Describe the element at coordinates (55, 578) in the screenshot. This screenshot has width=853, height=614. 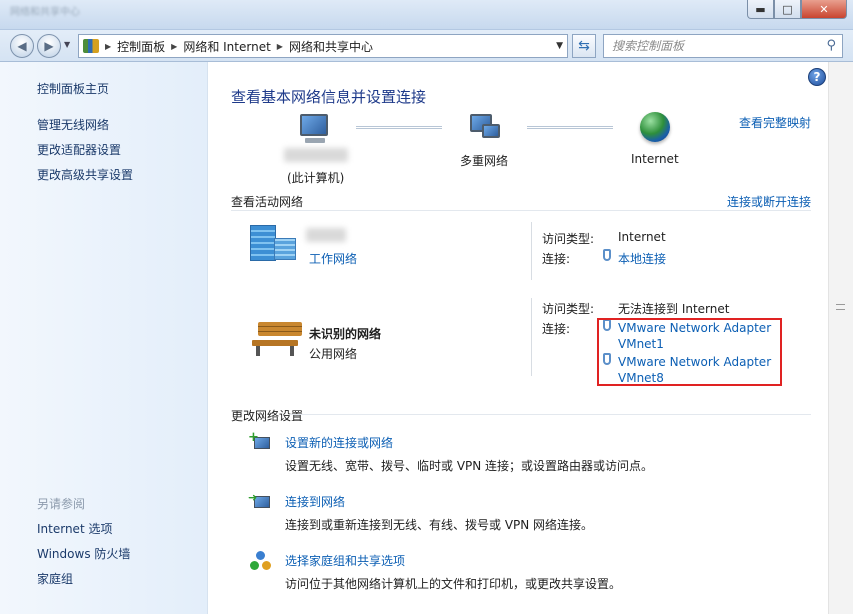
I see `sidebar-item-homegroup: 家庭组` at that location.